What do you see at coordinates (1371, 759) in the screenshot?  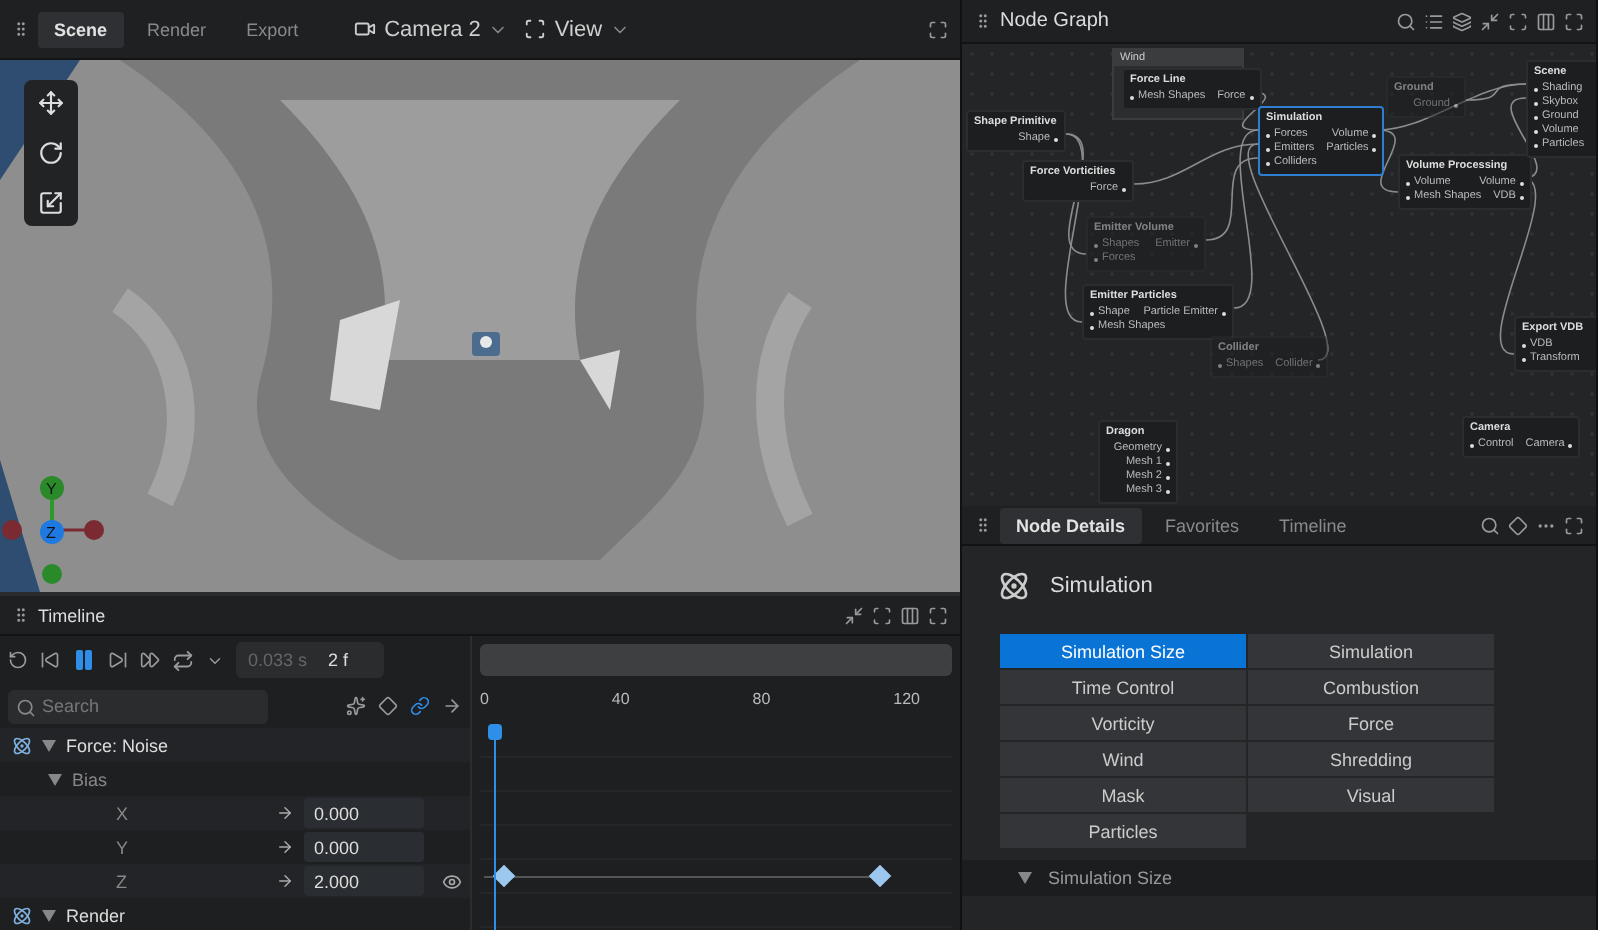 I see `section-button: Shredding` at bounding box center [1371, 759].